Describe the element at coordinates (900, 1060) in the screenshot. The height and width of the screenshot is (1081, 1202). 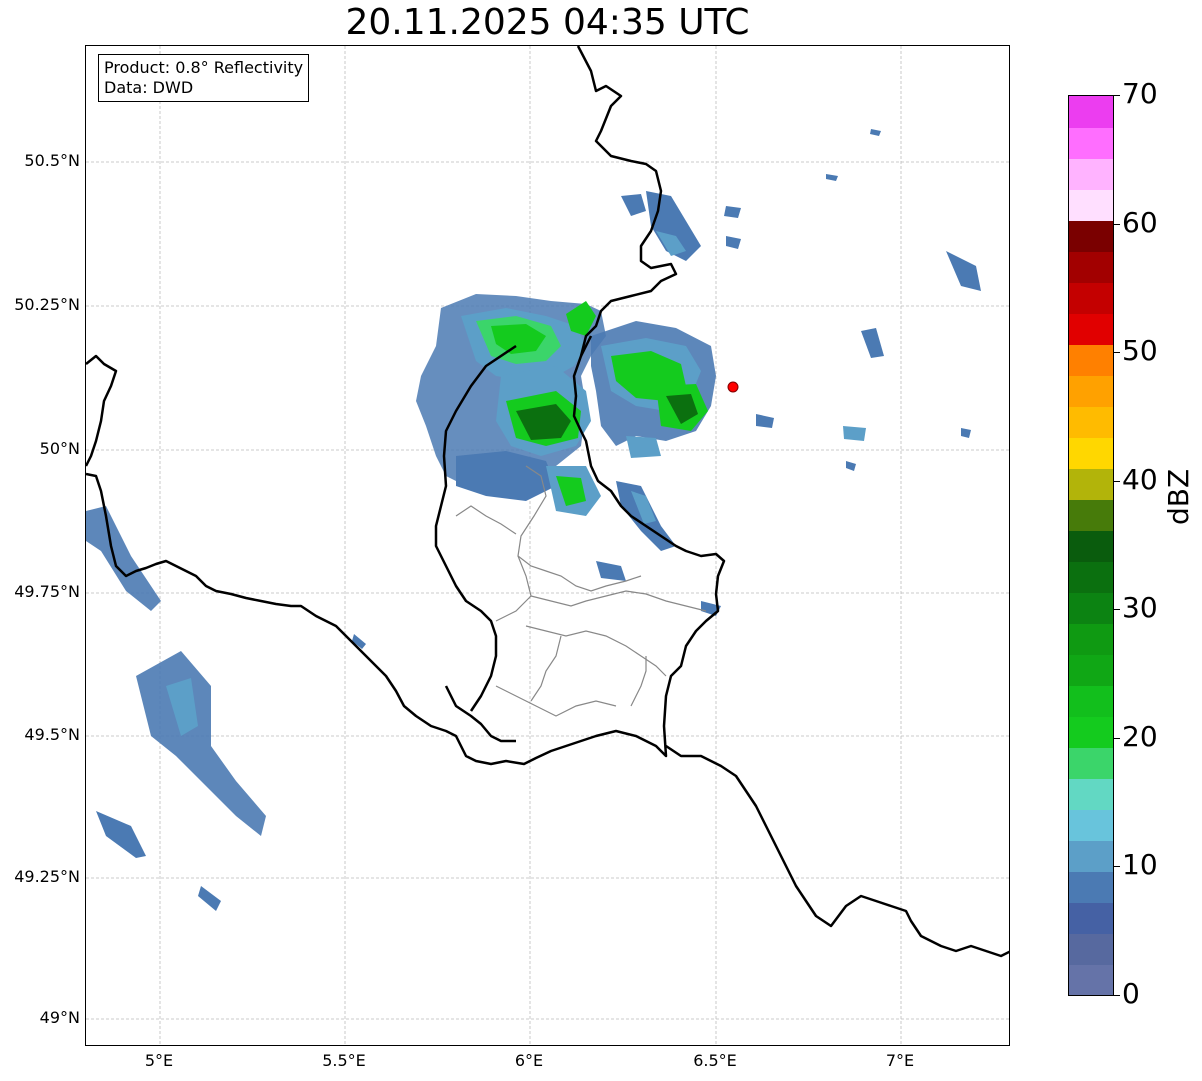
I see `lon-tick-label: 7°E` at that location.